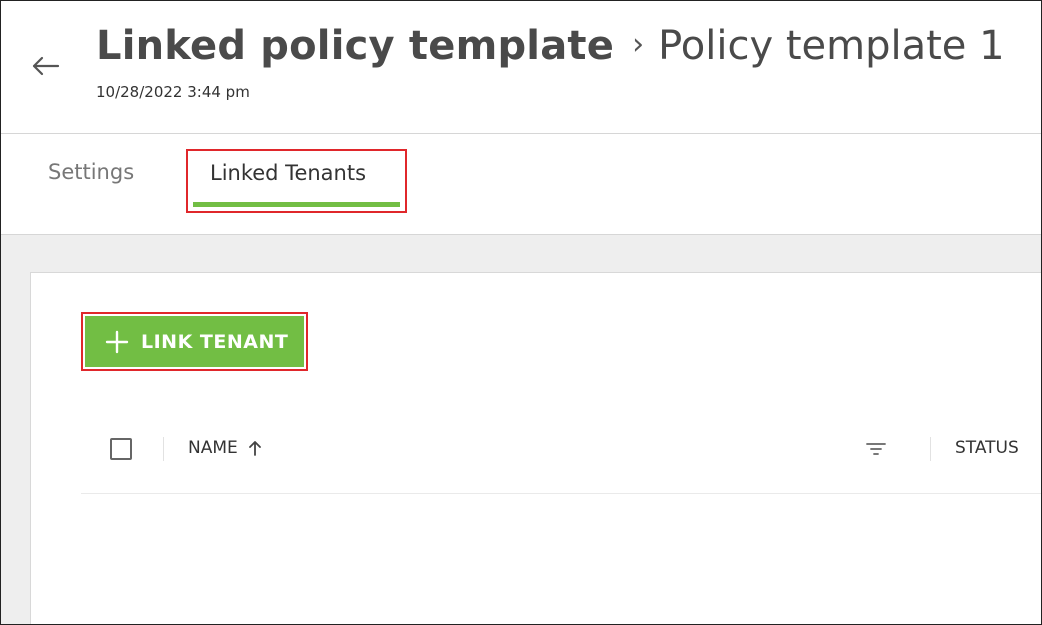 This screenshot has width=1042, height=625. I want to click on column-header-name: NAME, so click(225, 448).